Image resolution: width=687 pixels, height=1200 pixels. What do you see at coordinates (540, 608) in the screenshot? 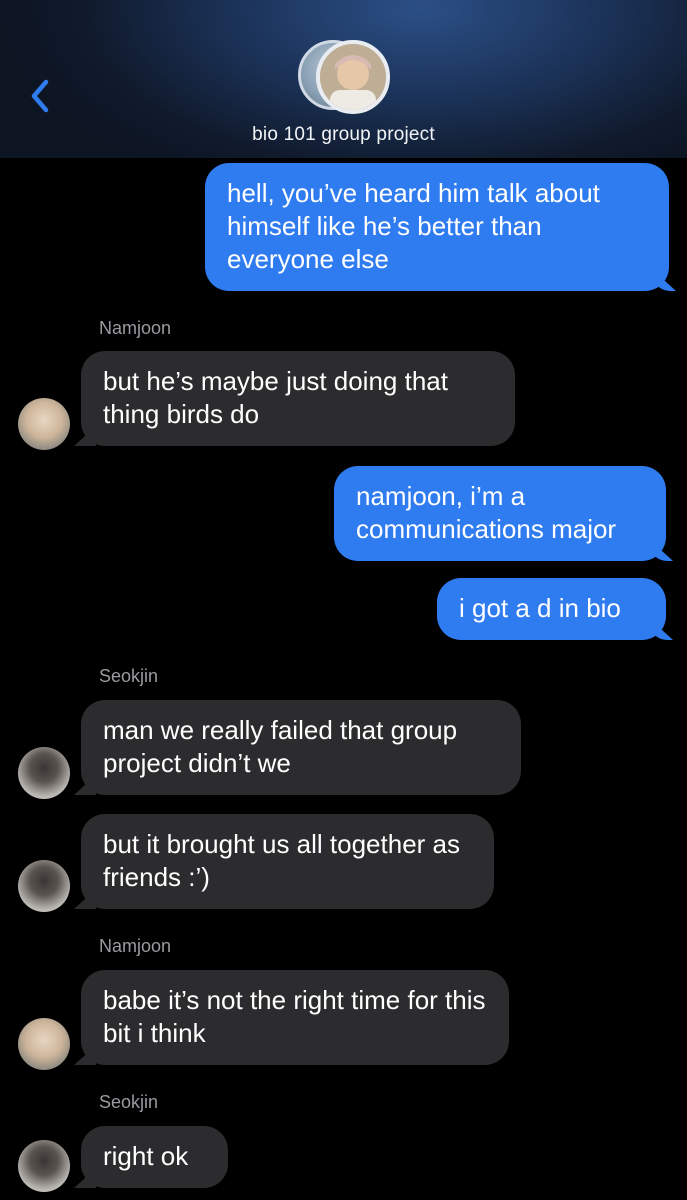
I see `message-text: i got a d in bio` at bounding box center [540, 608].